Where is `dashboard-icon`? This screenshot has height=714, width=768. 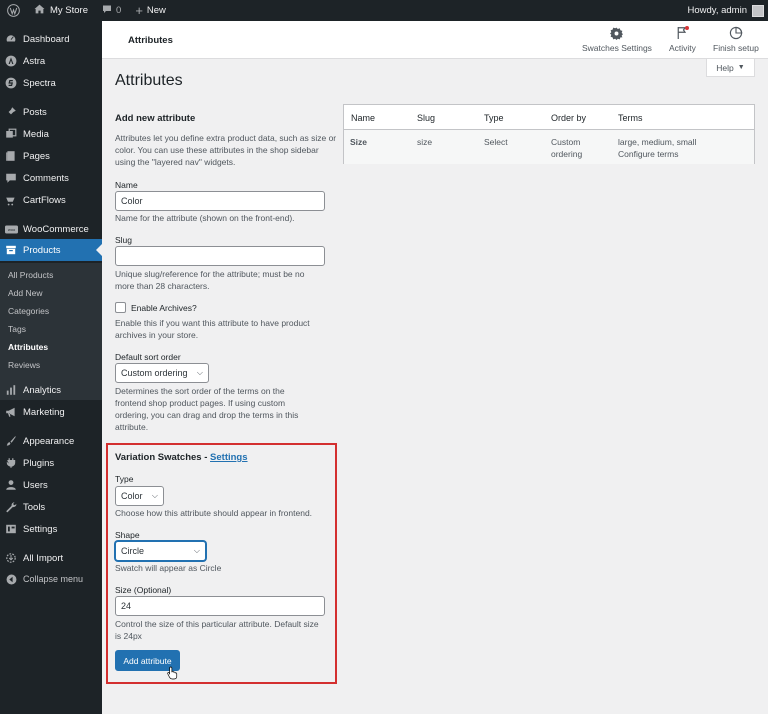 dashboard-icon is located at coordinates (11, 39).